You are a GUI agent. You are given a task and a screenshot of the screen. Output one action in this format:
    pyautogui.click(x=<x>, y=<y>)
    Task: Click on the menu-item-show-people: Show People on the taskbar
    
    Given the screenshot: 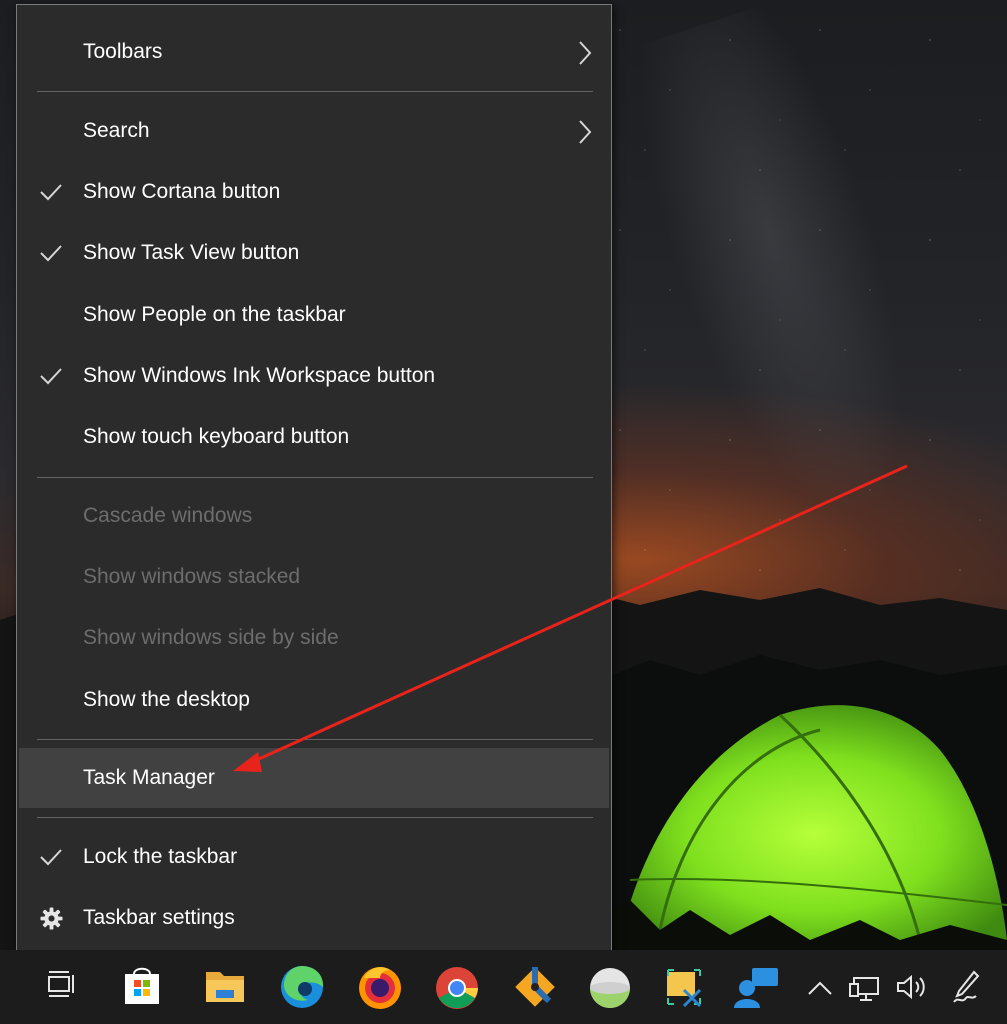 What is the action you would take?
    pyautogui.click(x=314, y=315)
    